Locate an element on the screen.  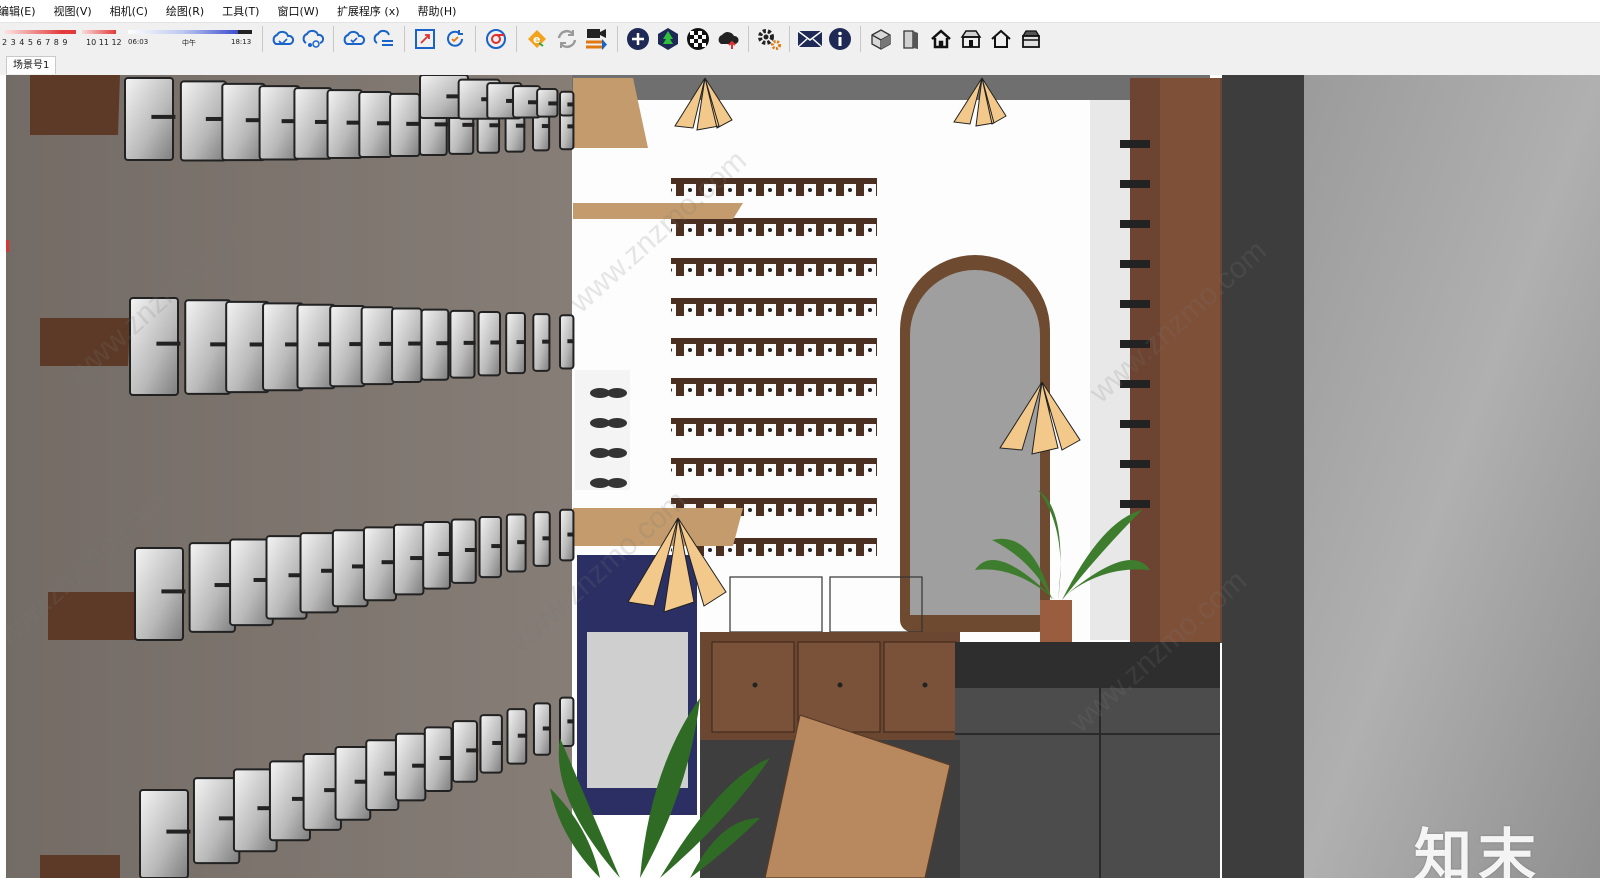
shadow-month-ticks-2: 10 11 12 is located at coordinates (104, 42).